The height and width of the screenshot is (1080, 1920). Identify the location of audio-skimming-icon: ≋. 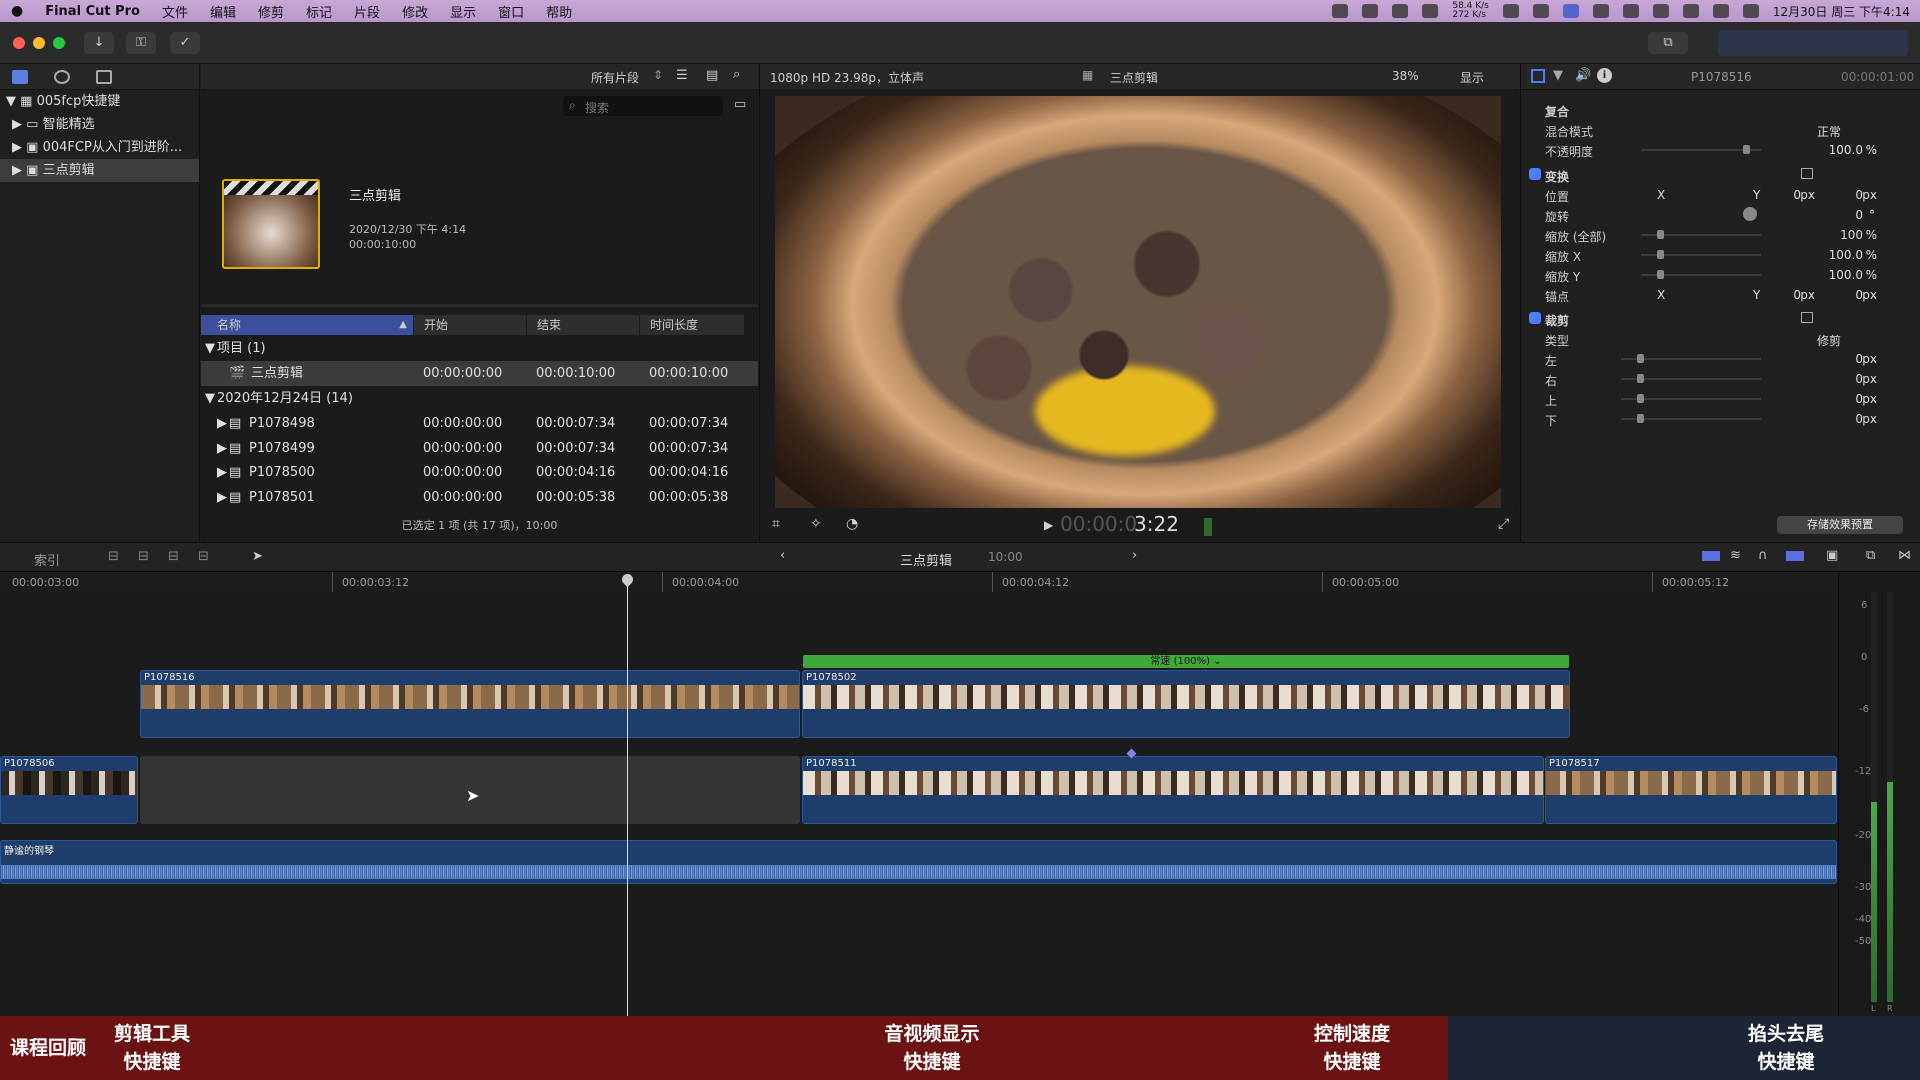
(1735, 555).